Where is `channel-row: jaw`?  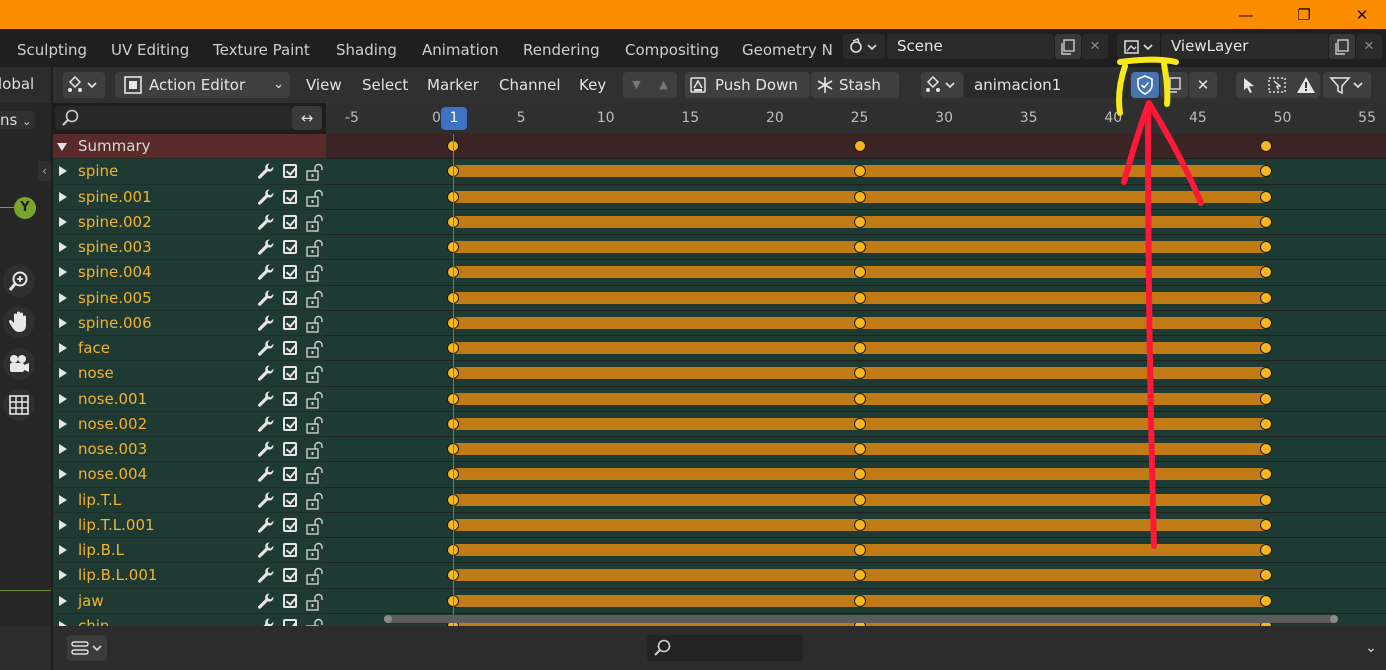 channel-row: jaw is located at coordinates (189, 600).